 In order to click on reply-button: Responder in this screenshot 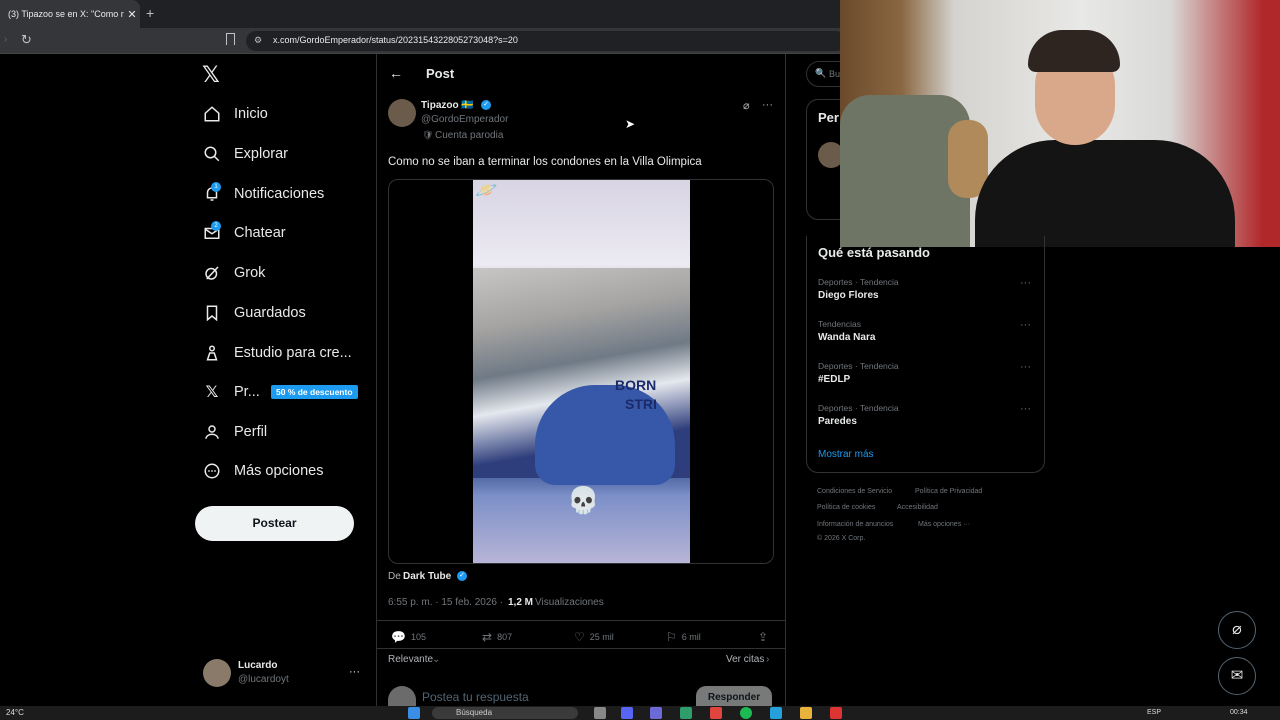, I will do `click(734, 696)`.